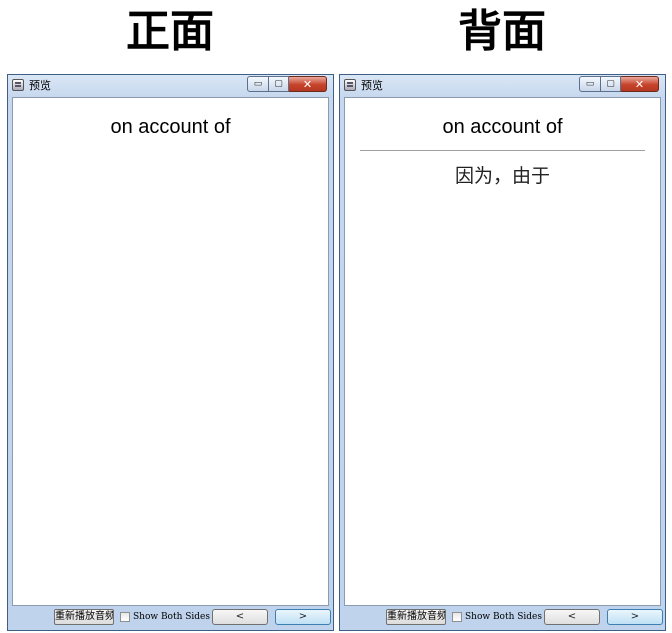 The image size is (672, 633). I want to click on question-answer-divider, so click(502, 150).